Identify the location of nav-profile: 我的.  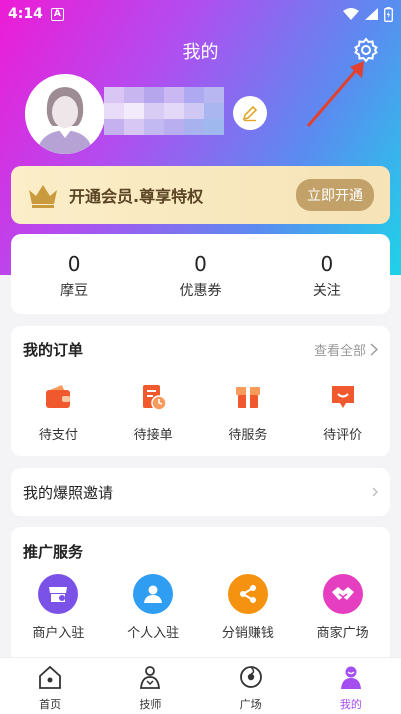
(351, 686).